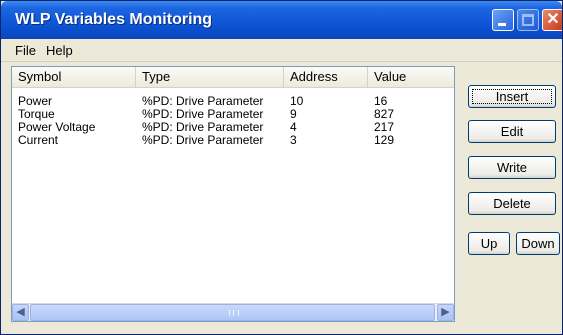 The image size is (563, 335). Describe the element at coordinates (281, 20) in the screenshot. I see `title-bar: WLP Variables Monitoring ✕` at that location.